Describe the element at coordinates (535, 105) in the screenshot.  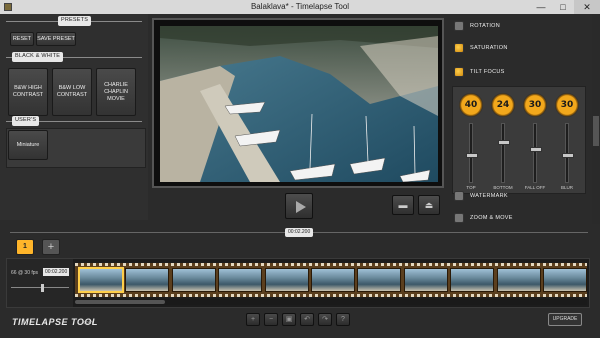
I see `fall-off-dial: 30` at that location.